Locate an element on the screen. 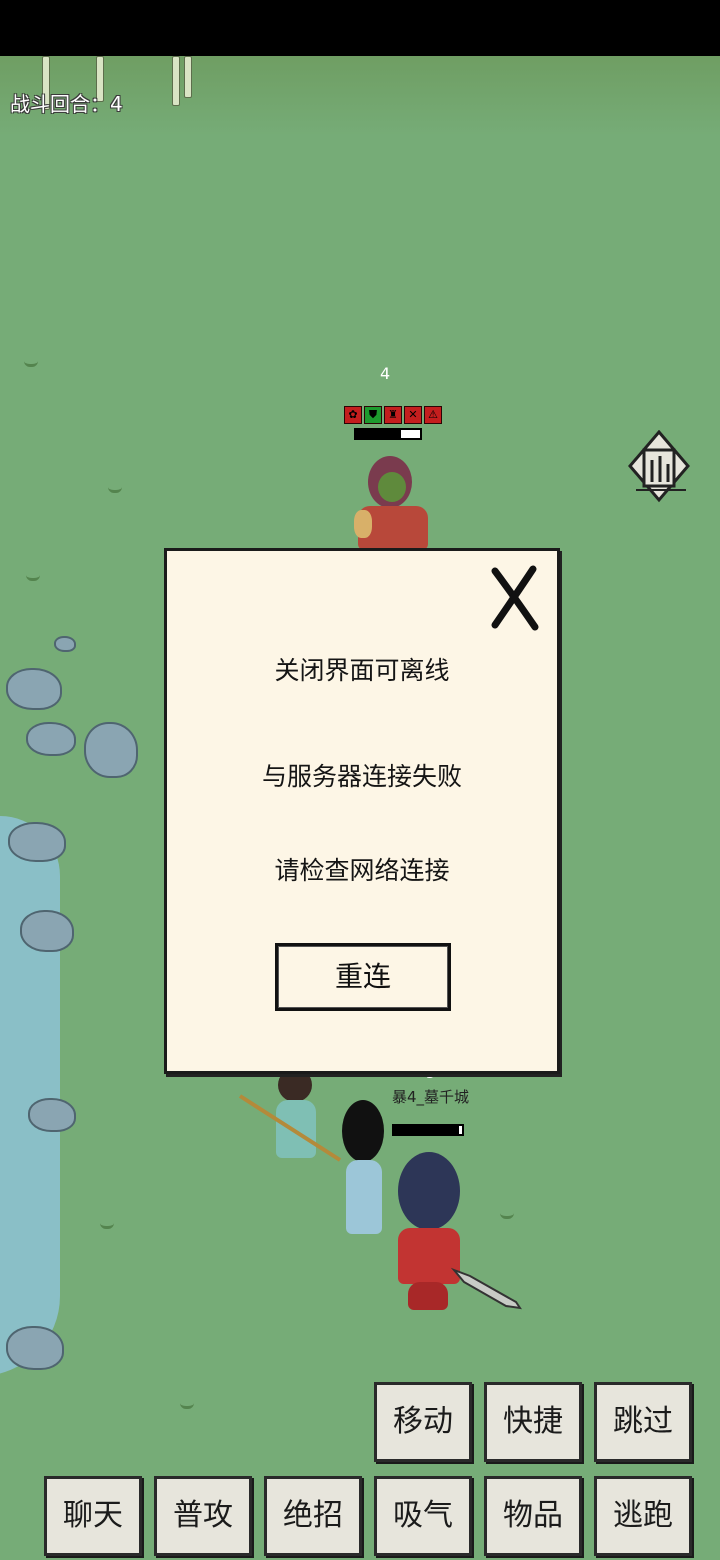  enemy-level: 4 is located at coordinates (385, 373).